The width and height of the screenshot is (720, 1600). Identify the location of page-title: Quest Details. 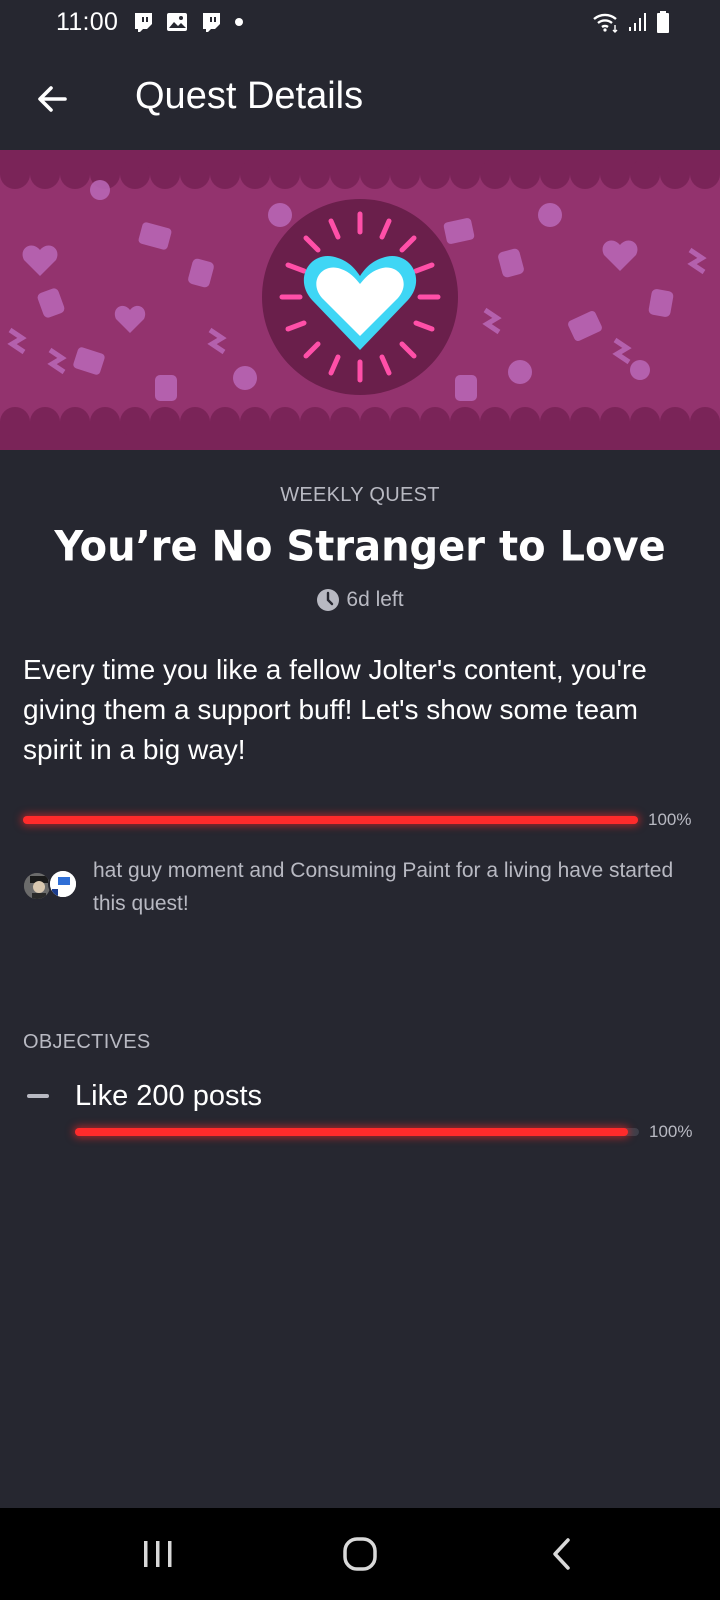
(249, 96).